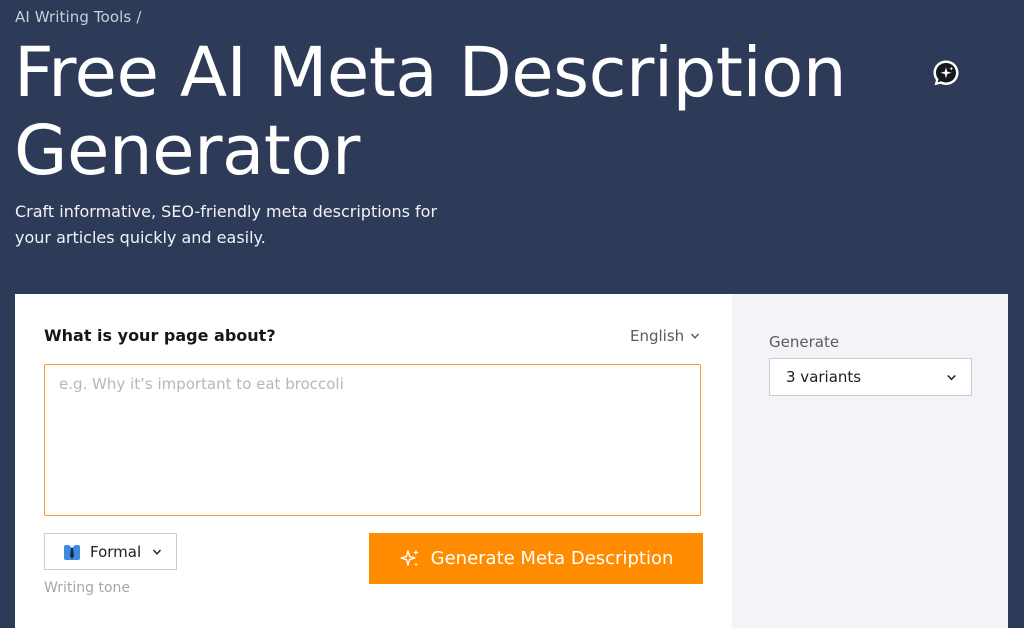 Image resolution: width=1024 pixels, height=628 pixels. I want to click on ai-chat-bubble-icon, so click(946, 73).